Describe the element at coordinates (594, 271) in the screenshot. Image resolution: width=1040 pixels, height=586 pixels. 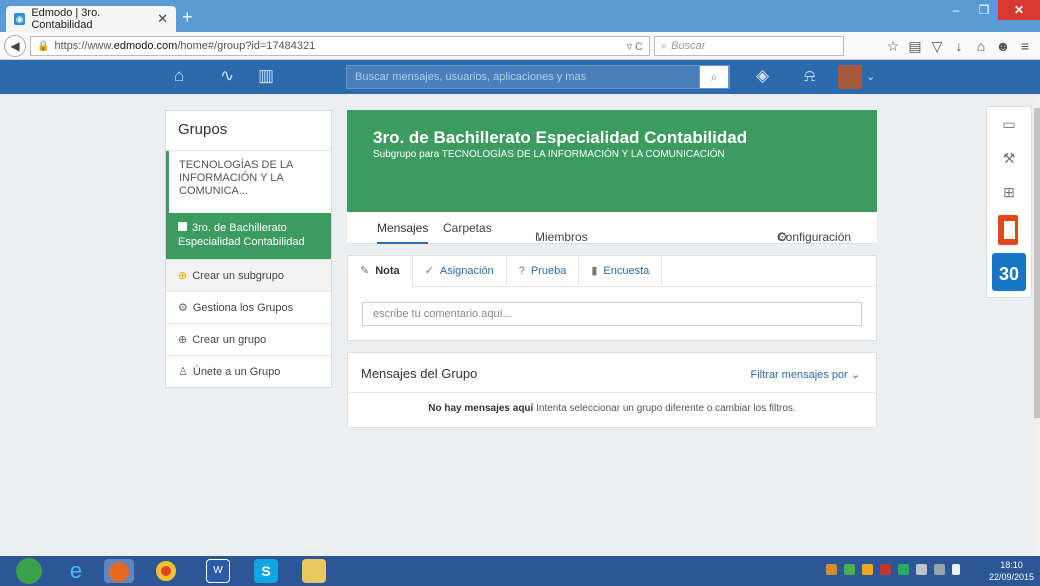
I see `bar-chart-icon: ▮` at that location.